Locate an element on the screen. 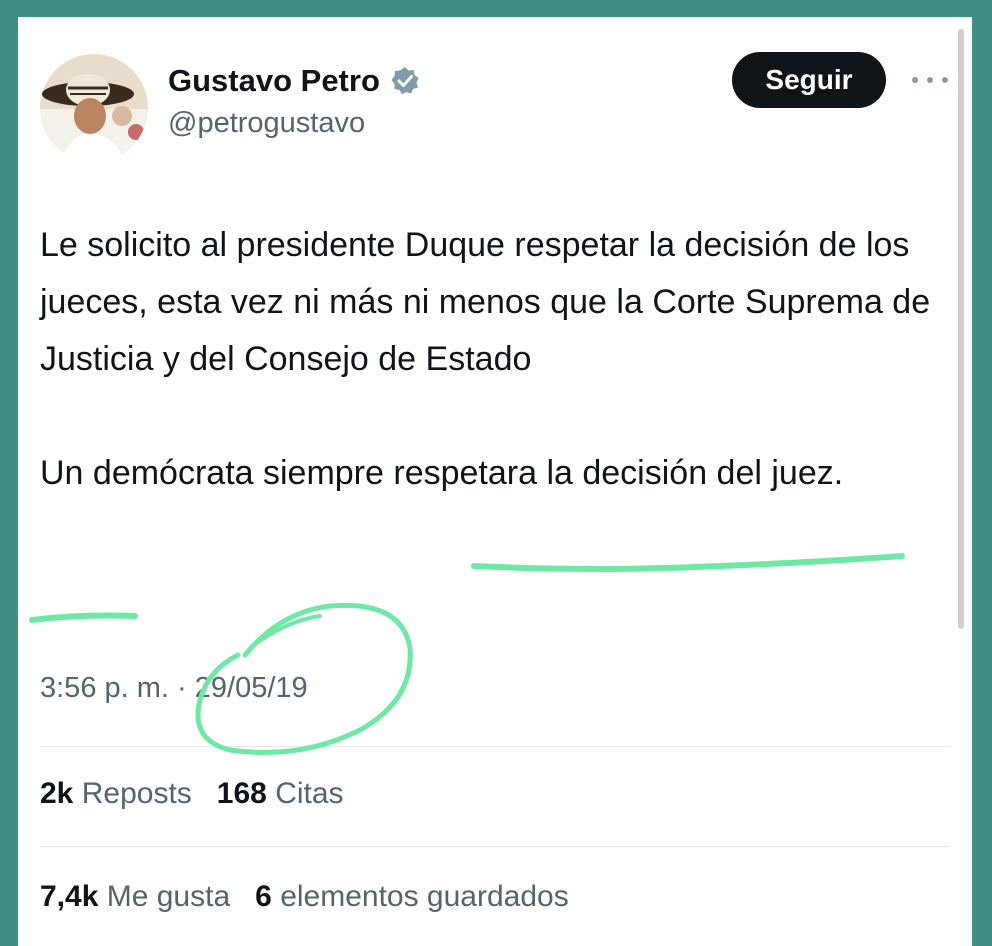 This screenshot has height=946, width=992. scrollbar is located at coordinates (961, 329).